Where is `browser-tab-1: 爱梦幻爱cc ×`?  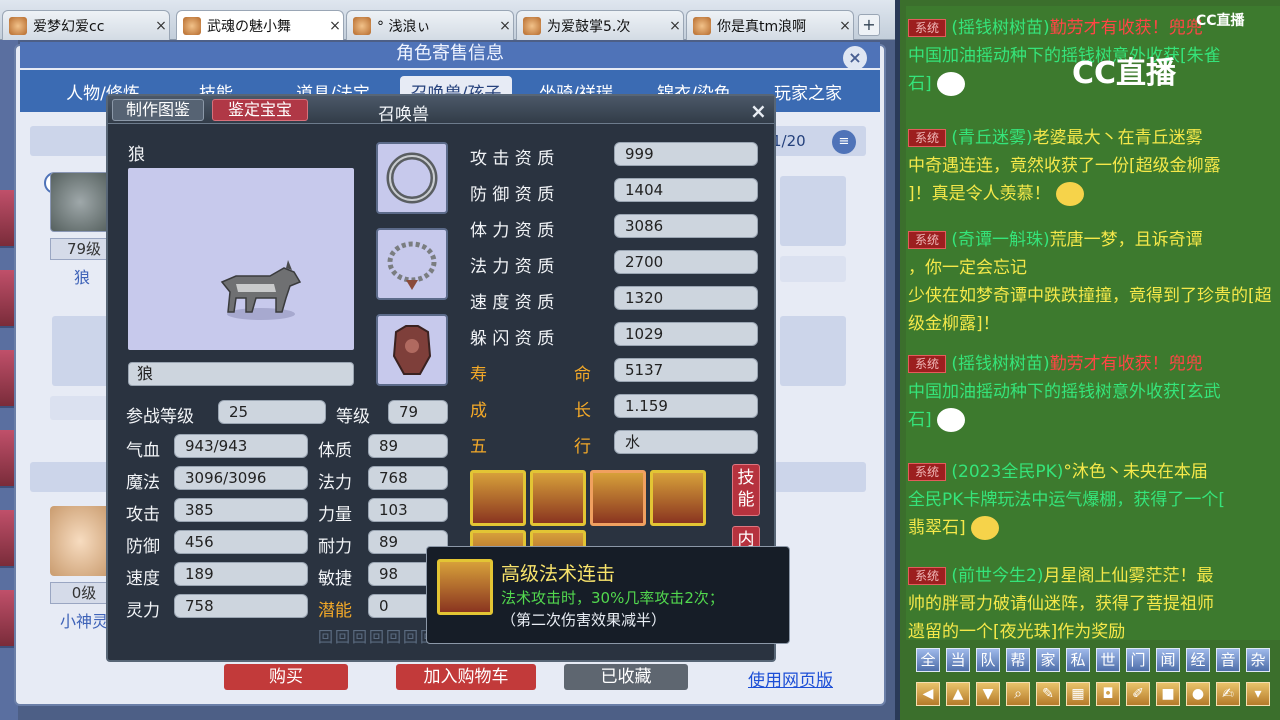
browser-tab-1: 爱梦幻爱cc × is located at coordinates (86, 25).